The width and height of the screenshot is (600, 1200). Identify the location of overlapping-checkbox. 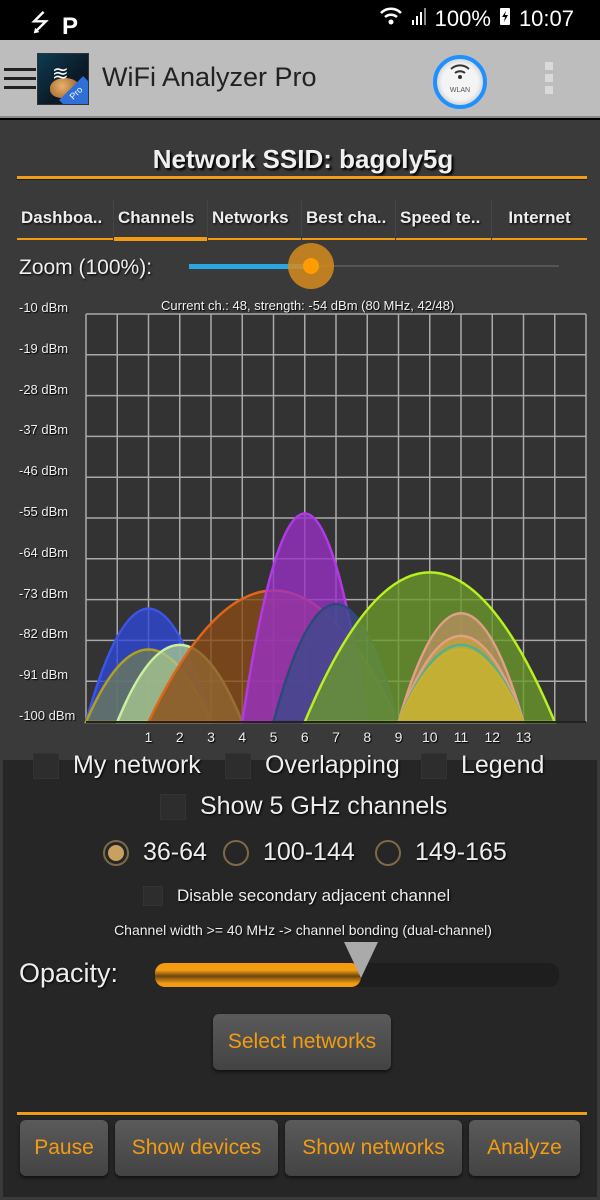
(238, 765).